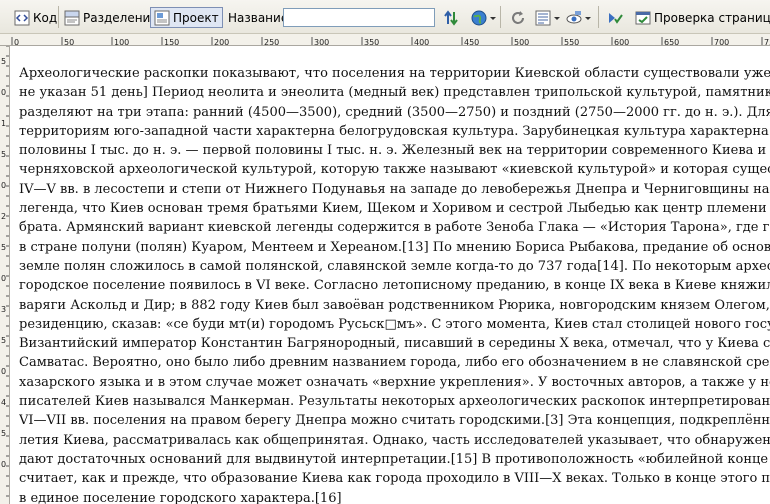 The height and width of the screenshot is (504, 770). What do you see at coordinates (196, 17) in the screenshot?
I see `design-view-label: Проект` at bounding box center [196, 17].